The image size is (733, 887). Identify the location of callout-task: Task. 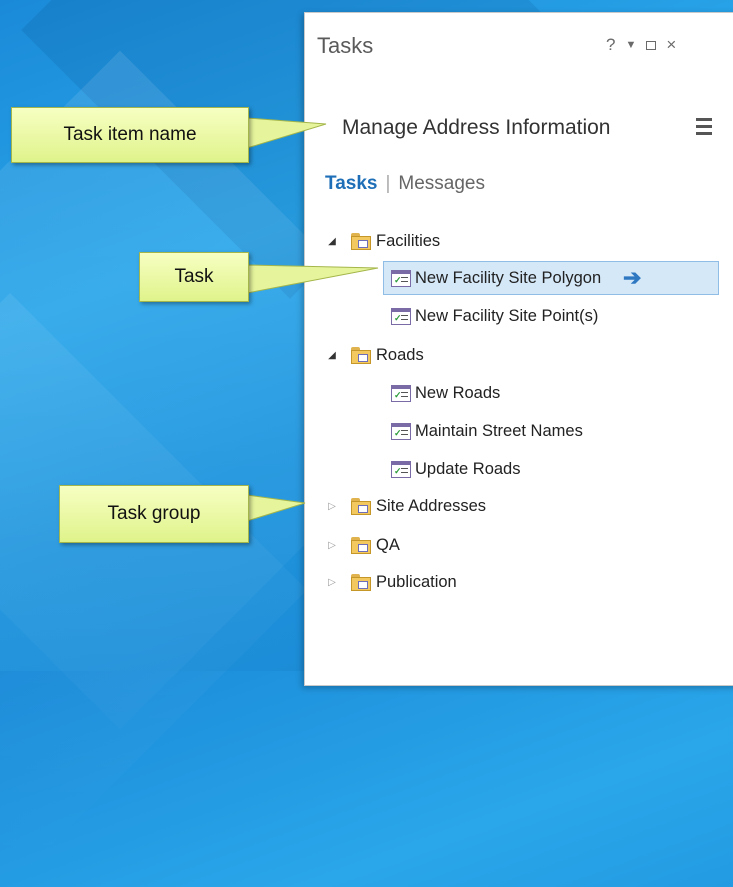
(194, 277).